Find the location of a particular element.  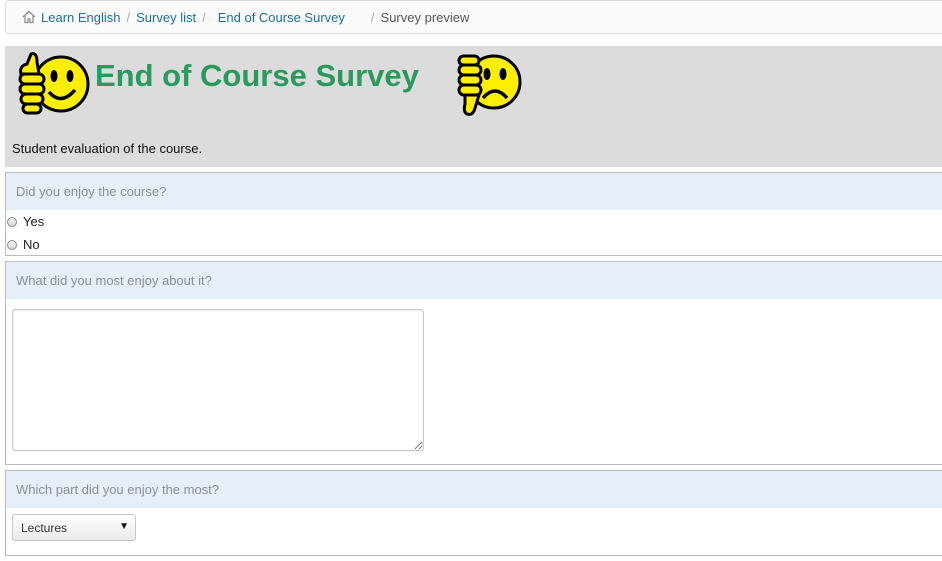

breadcrumb-current: Survey preview is located at coordinates (425, 17).